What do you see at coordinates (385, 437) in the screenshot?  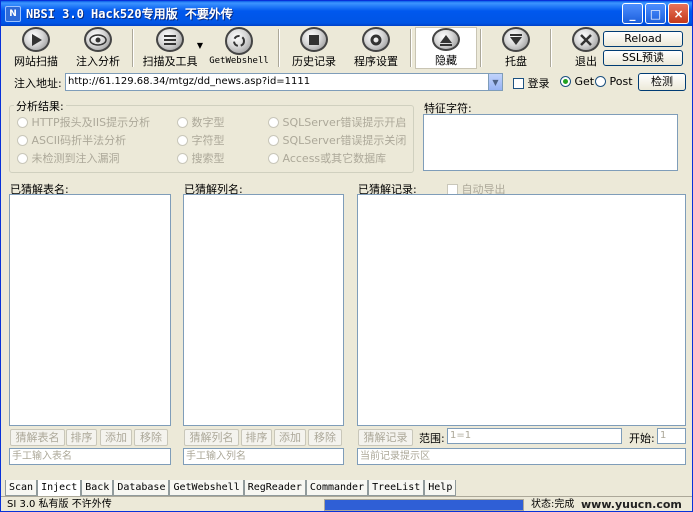 I see `guess-records-button: 猜解记录` at bounding box center [385, 437].